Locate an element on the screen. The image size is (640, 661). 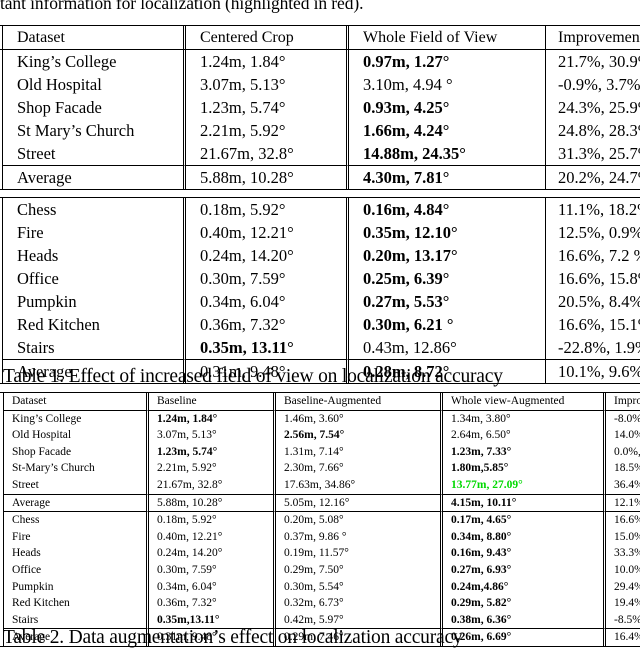
cell-whole-aug: 2.64m, 6.50° is located at coordinates (521, 435).